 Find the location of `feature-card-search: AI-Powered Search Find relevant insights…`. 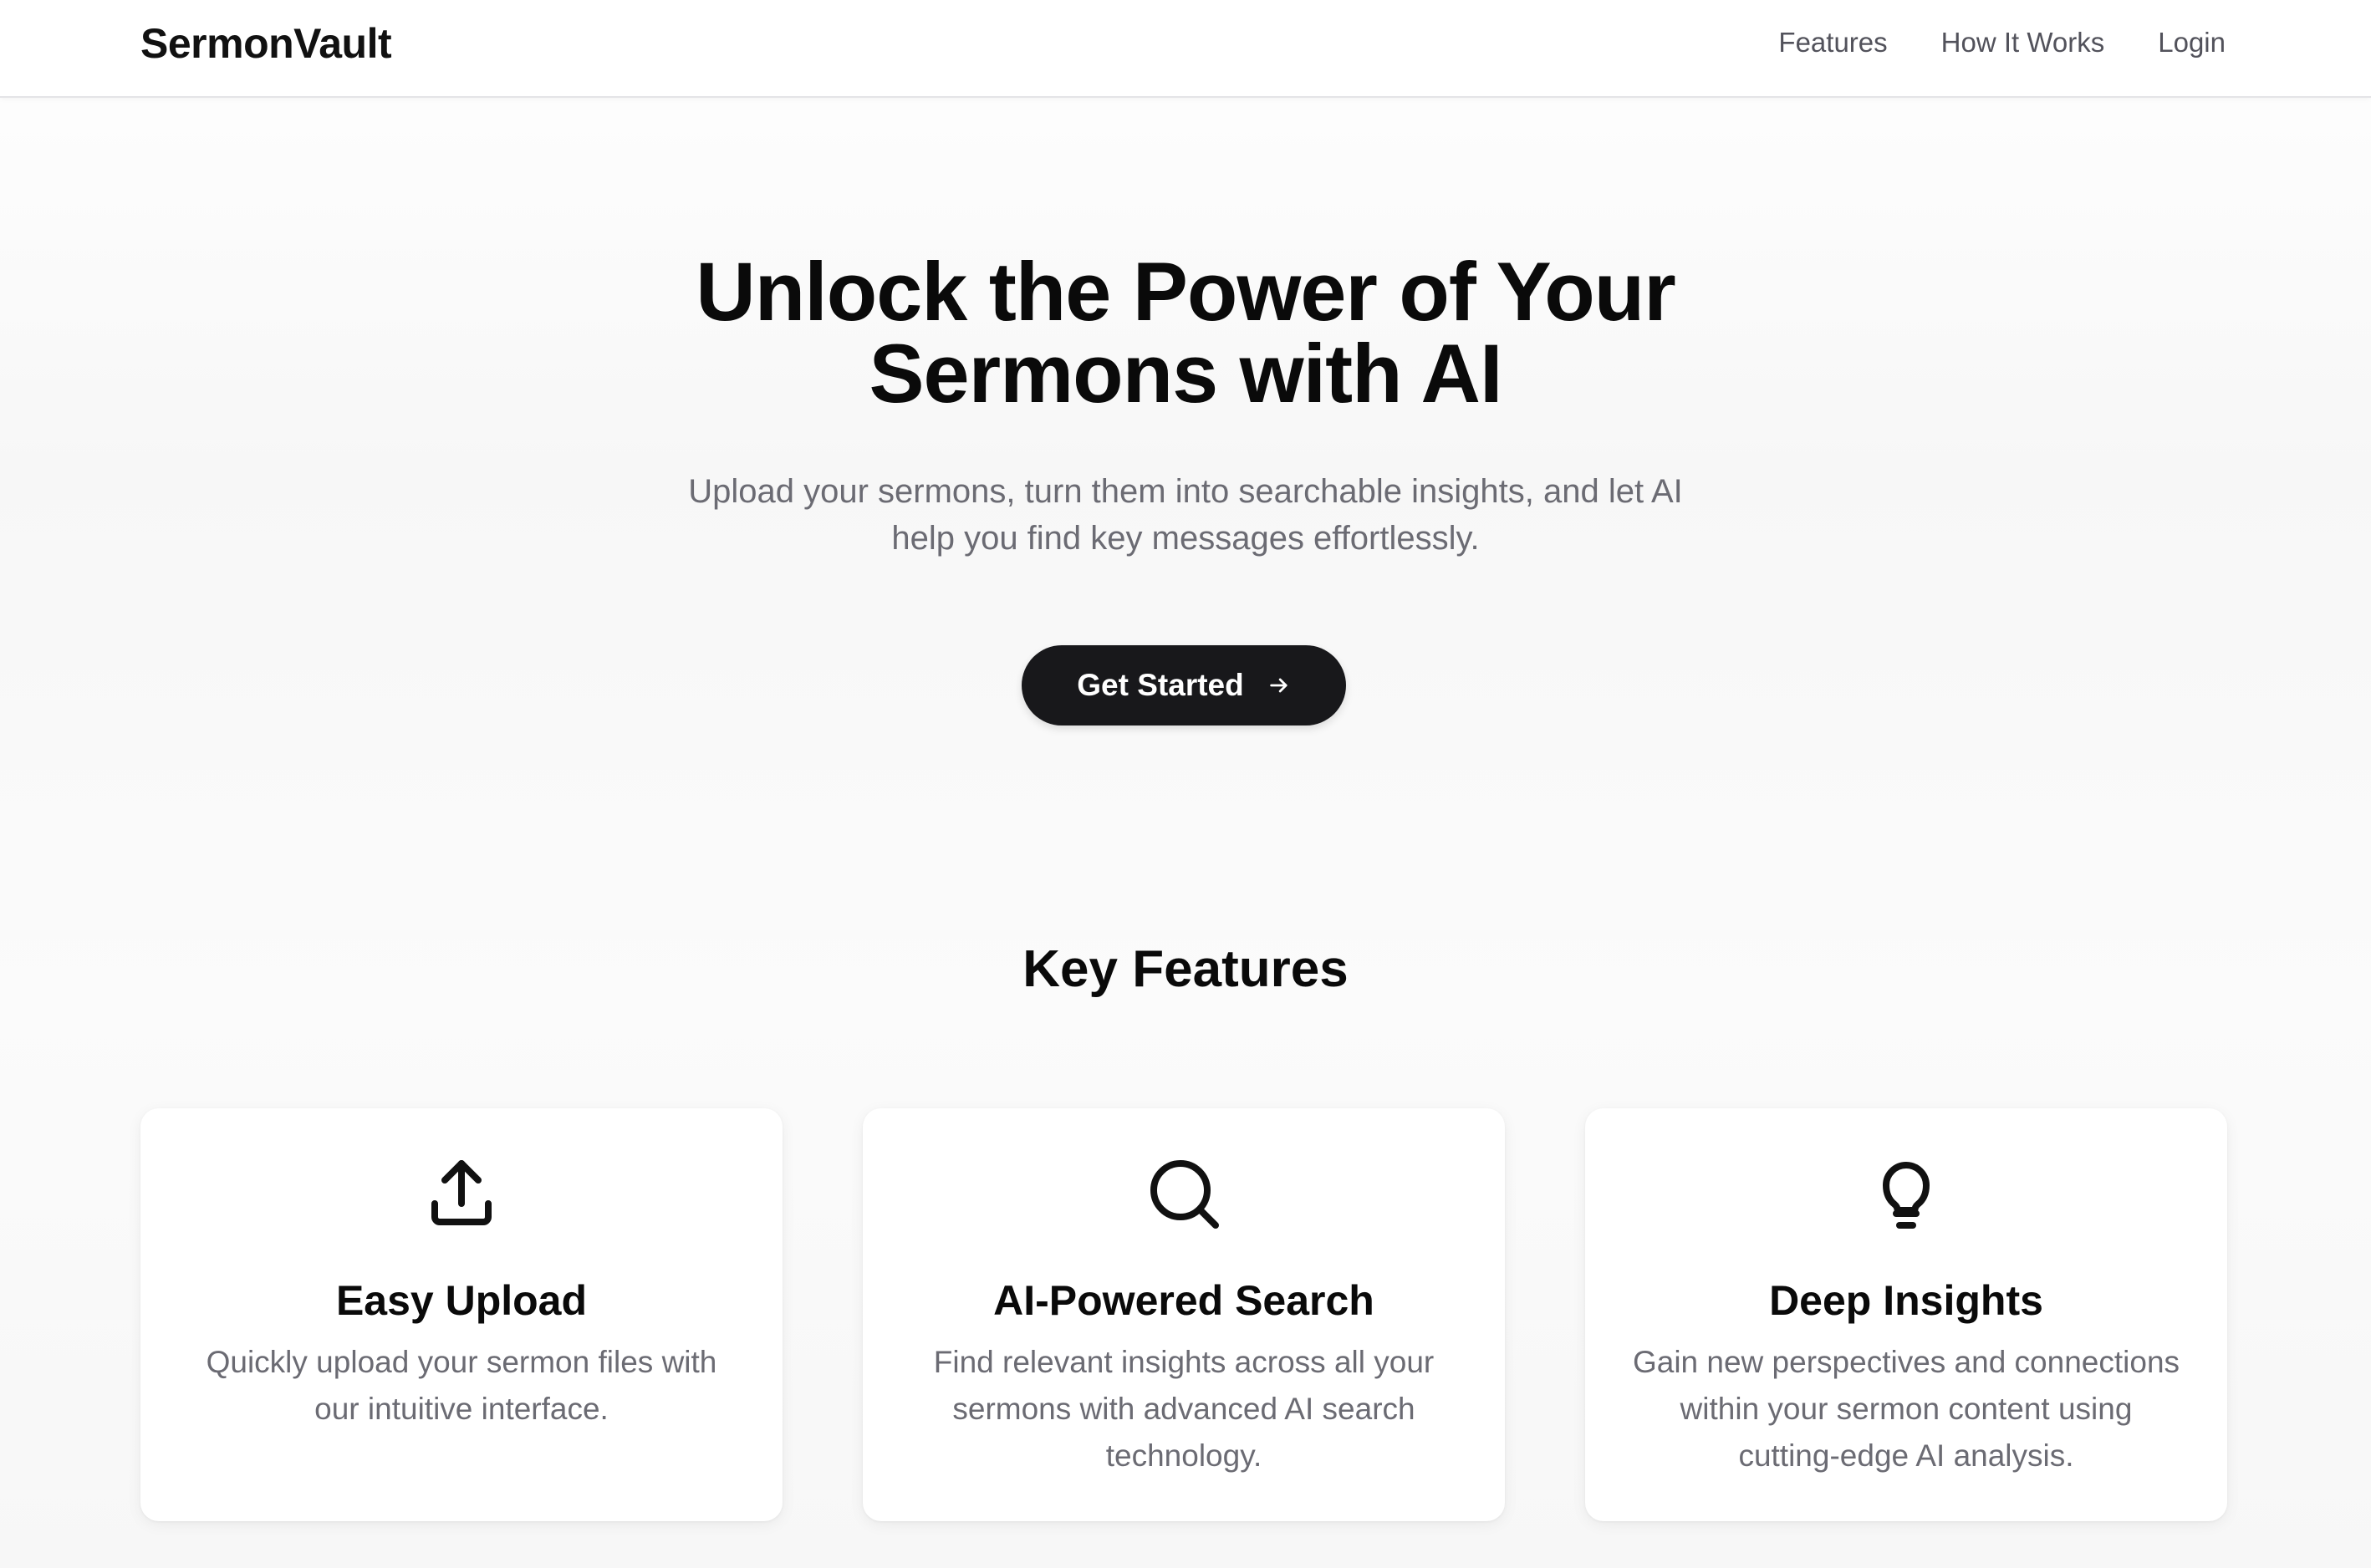

feature-card-search: AI-Powered Search Find relevant insights… is located at coordinates (1184, 1314).